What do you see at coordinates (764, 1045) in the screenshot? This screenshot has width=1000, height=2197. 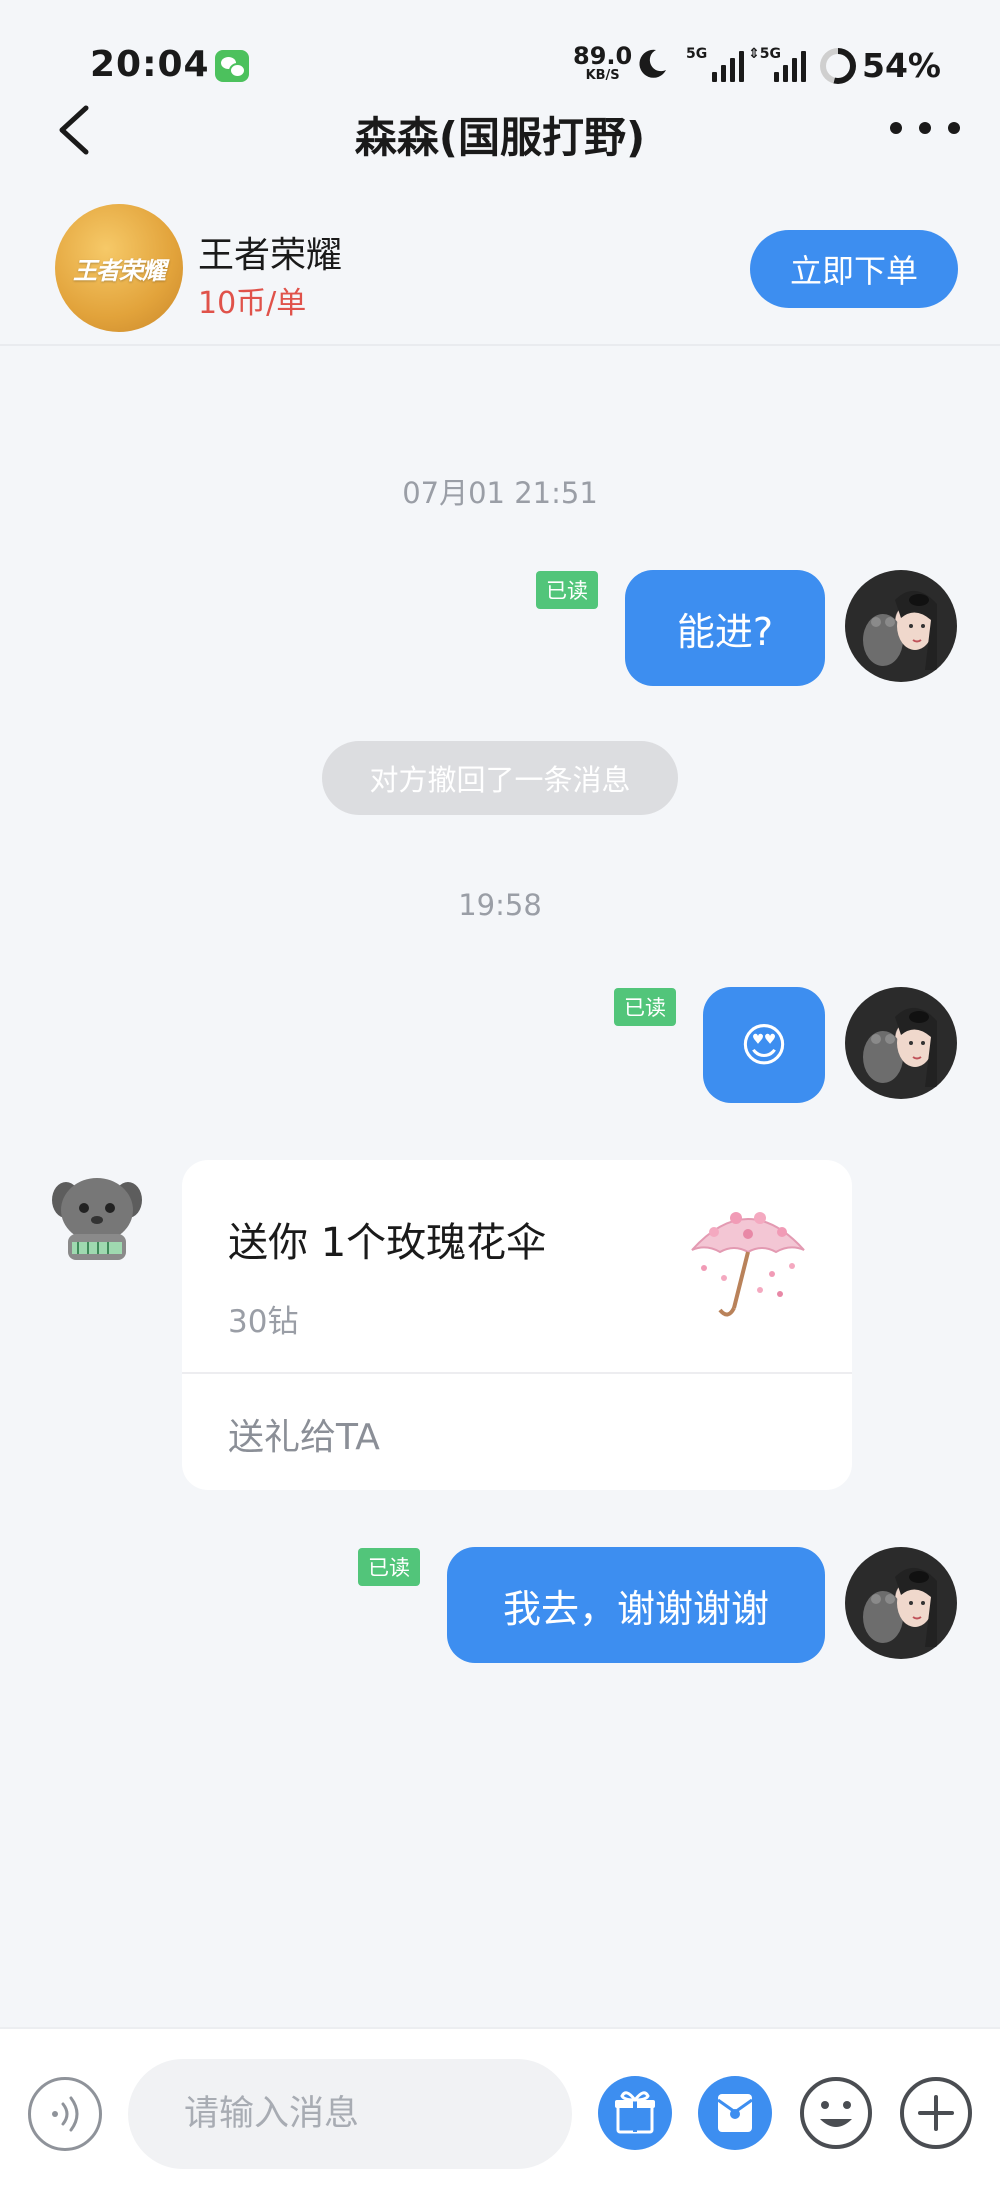 I see `emoji-message-bubble: 😍` at bounding box center [764, 1045].